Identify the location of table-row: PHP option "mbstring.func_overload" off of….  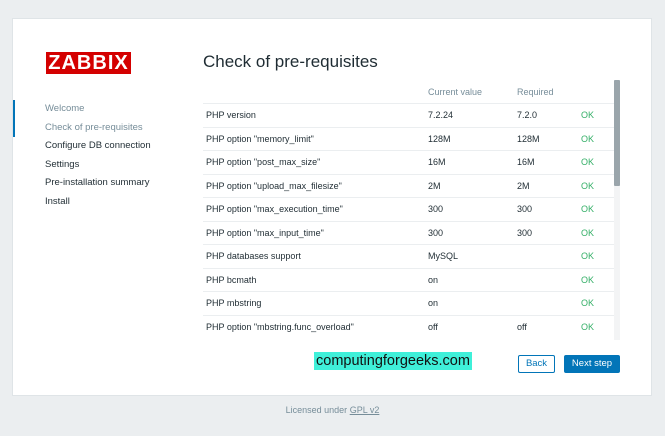
(408, 326).